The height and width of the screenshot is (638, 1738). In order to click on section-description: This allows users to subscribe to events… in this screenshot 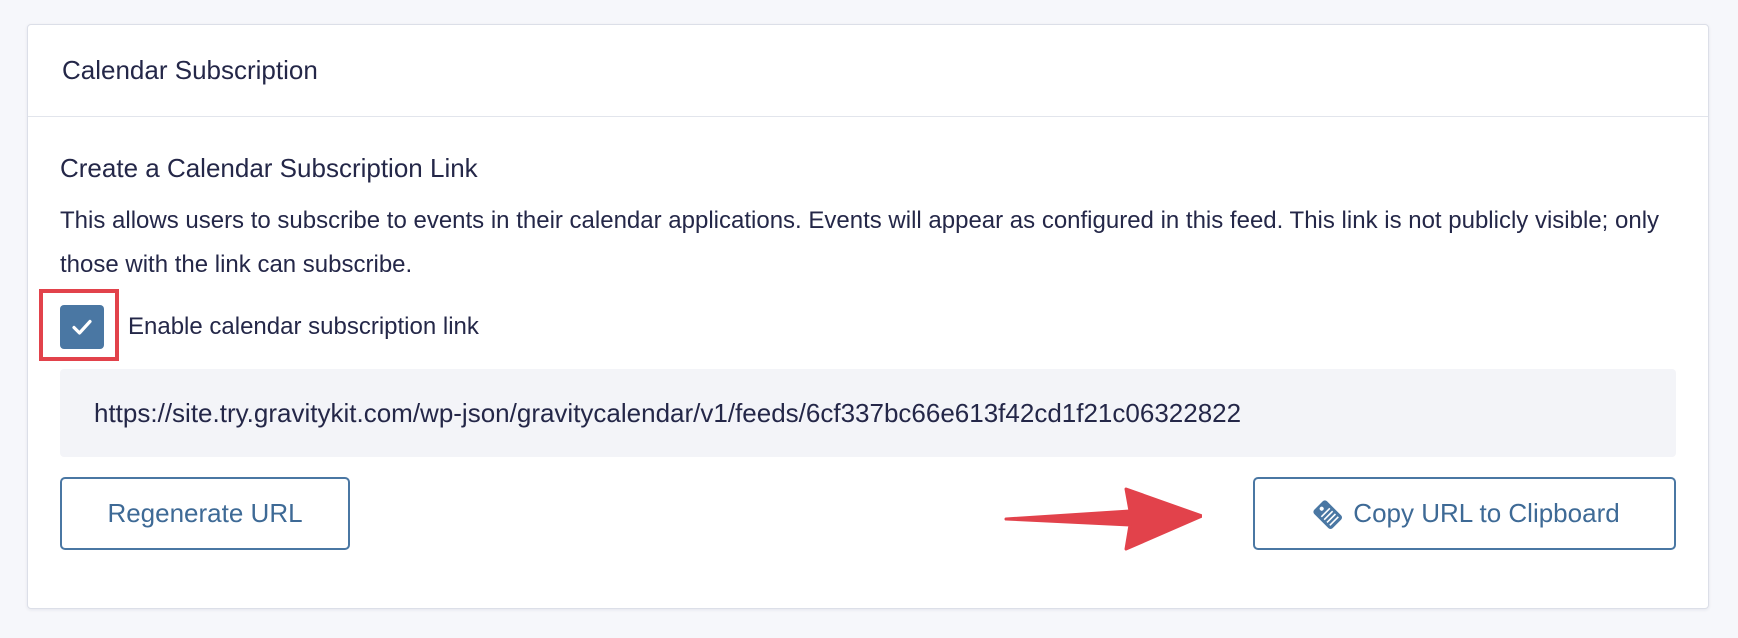, I will do `click(860, 242)`.